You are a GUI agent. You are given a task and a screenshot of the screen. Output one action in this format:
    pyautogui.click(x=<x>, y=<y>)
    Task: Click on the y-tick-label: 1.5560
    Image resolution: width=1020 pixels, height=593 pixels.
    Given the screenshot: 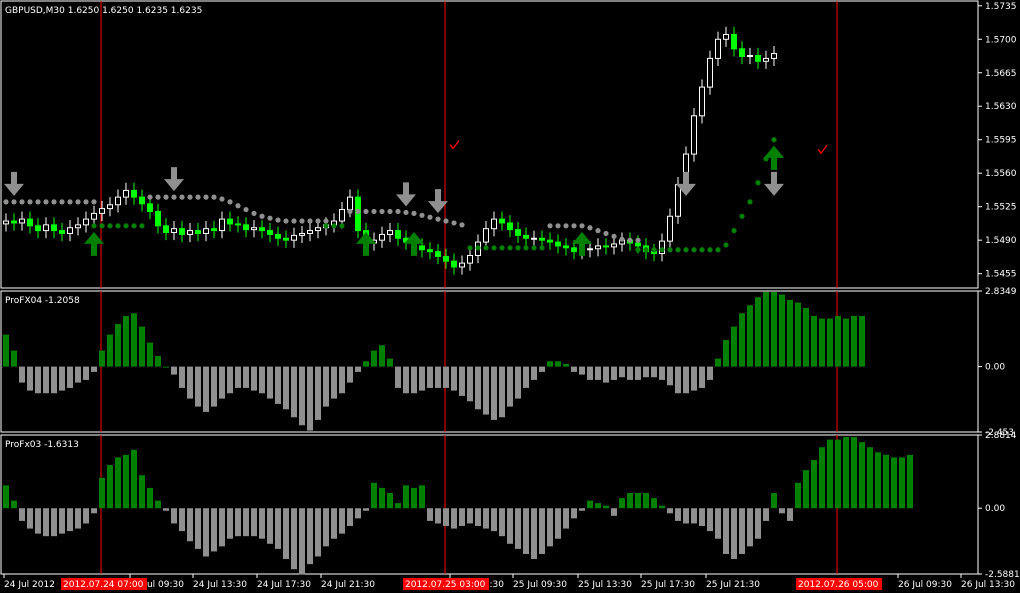 What is the action you would take?
    pyautogui.click(x=1001, y=174)
    